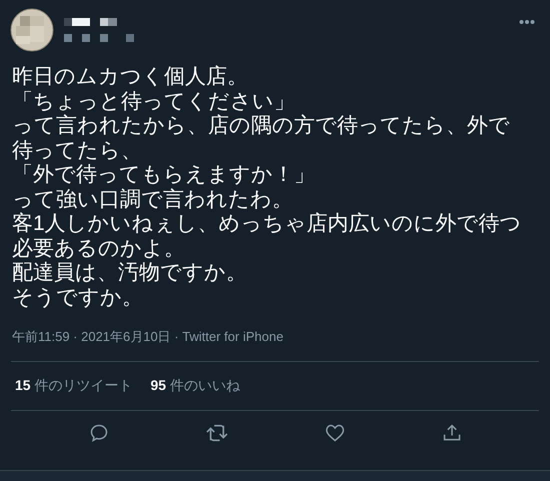 The image size is (550, 481). Describe the element at coordinates (148, 337) in the screenshot. I see `tweet-timestamp: 午前11:59 · 2021年6月10日 · Twitter for iPhone` at that location.